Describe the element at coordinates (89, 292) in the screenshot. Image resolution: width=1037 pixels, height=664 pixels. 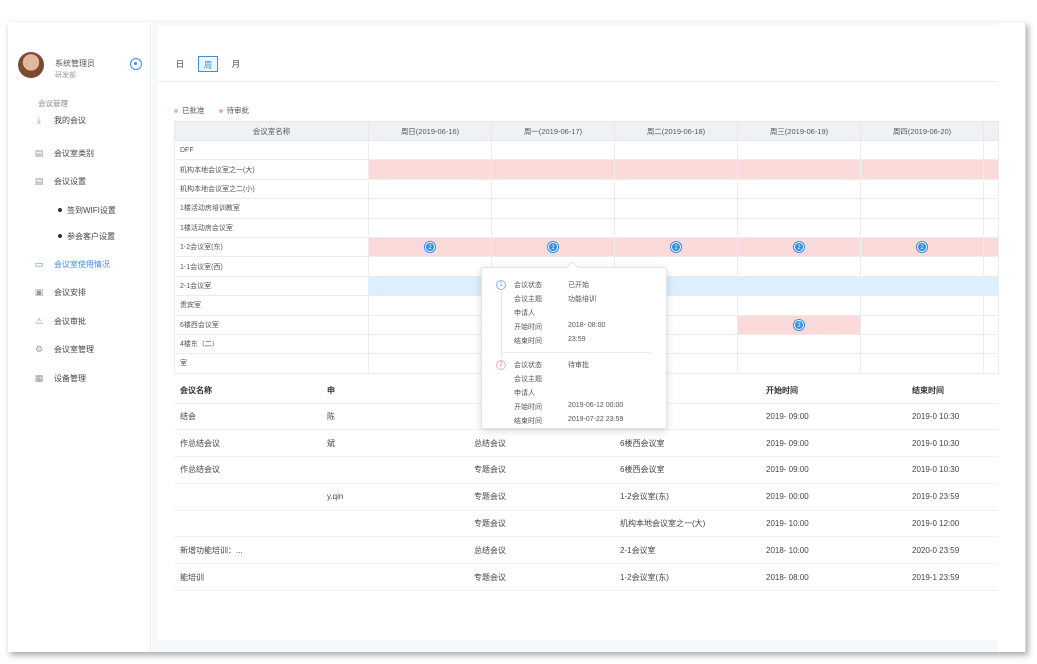
I see `sidebar-item-6: ▣ 会议安排` at that location.